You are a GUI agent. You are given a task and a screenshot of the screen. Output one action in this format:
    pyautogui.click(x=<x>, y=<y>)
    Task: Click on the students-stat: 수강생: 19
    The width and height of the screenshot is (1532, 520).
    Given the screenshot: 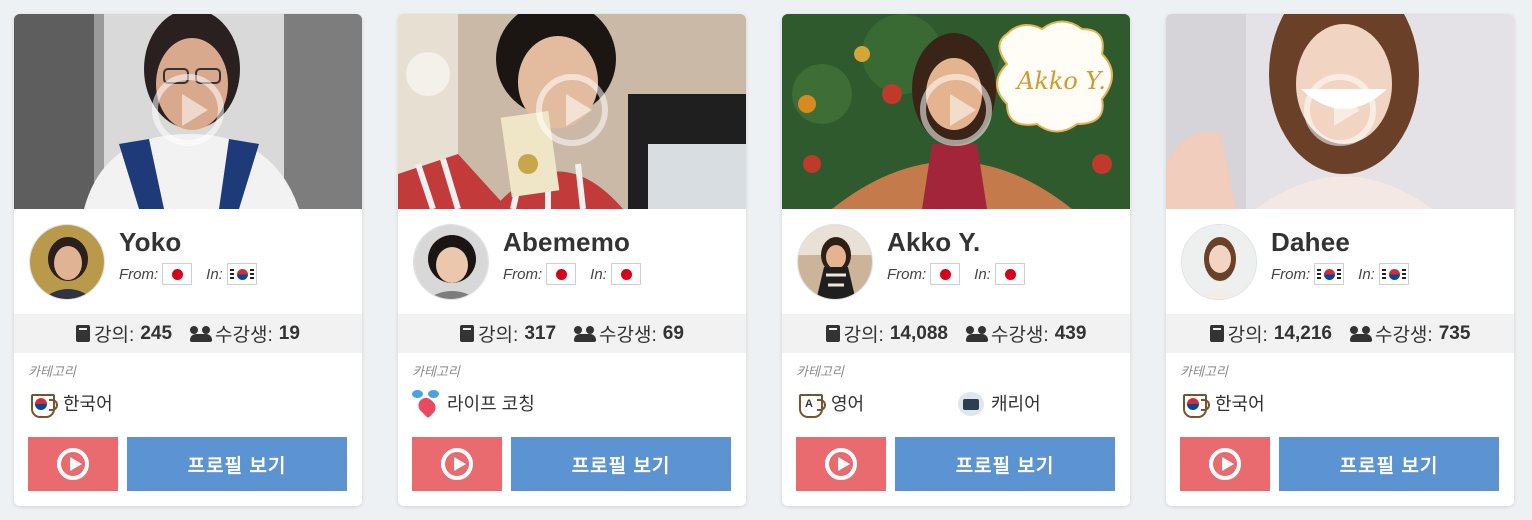 What is the action you would take?
    pyautogui.click(x=245, y=333)
    